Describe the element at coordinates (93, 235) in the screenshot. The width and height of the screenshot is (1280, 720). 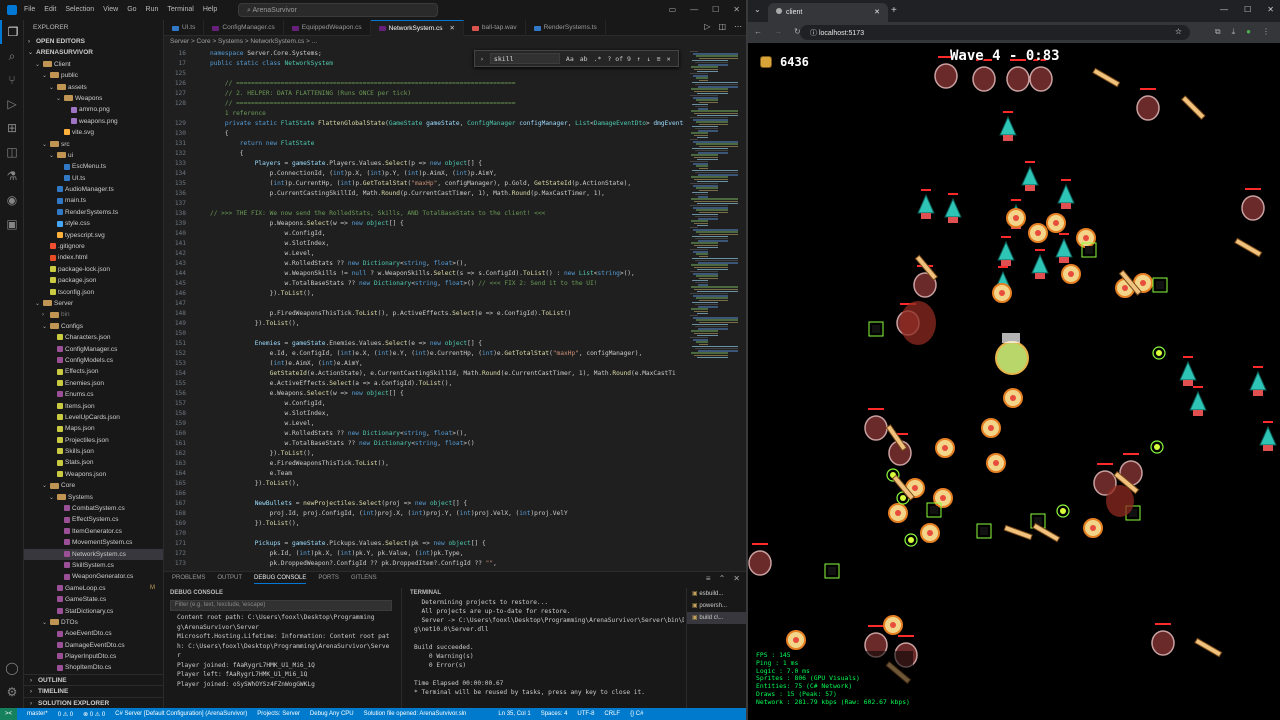
I see `tree-item-typescript-svg: typescript.svg` at that location.